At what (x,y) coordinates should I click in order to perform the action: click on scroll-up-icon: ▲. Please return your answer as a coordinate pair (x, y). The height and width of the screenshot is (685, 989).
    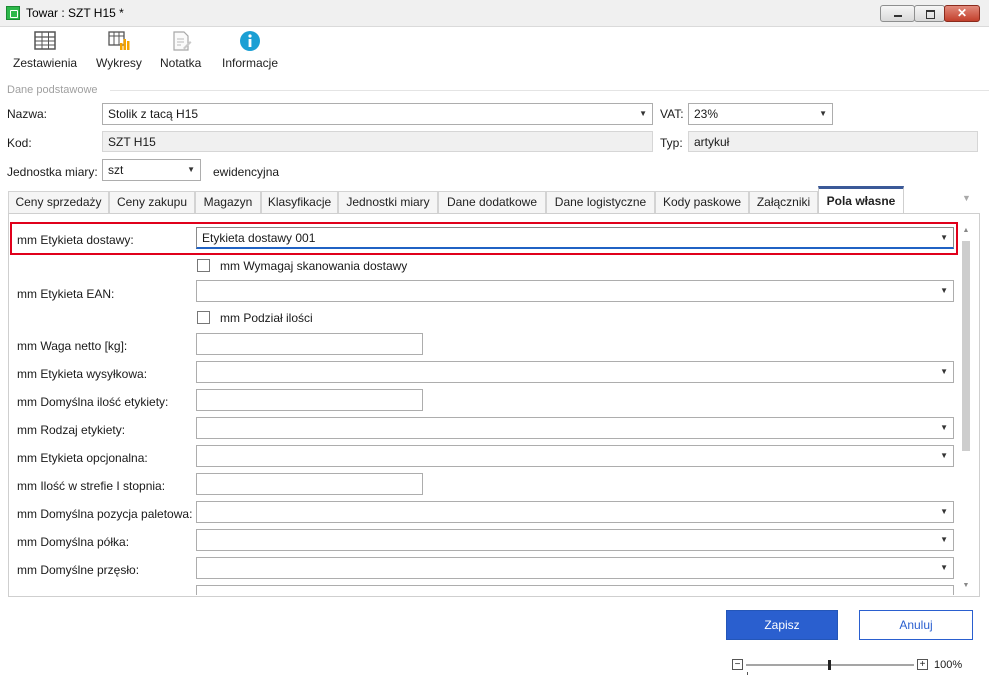
    Looking at the image, I should click on (966, 230).